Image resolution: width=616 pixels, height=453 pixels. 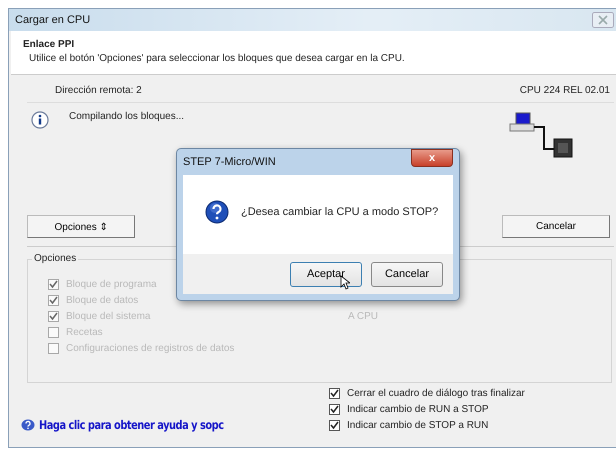 I want to click on question-icon, so click(x=217, y=212).